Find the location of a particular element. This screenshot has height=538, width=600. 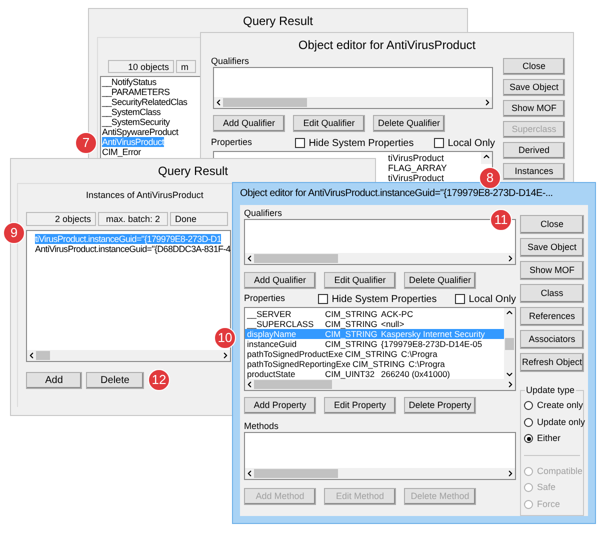

side-button: Refresh Object is located at coordinates (552, 362).